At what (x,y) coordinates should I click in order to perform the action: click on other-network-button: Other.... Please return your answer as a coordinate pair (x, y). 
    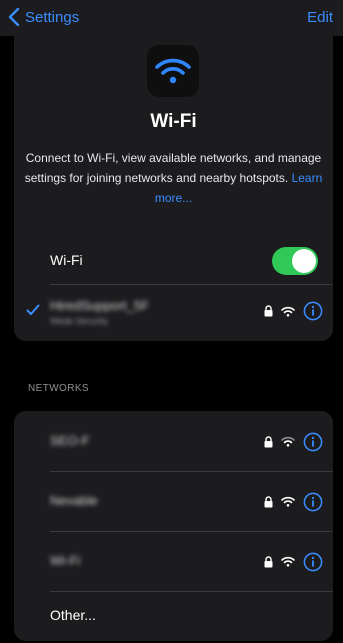
    Looking at the image, I should click on (73, 615).